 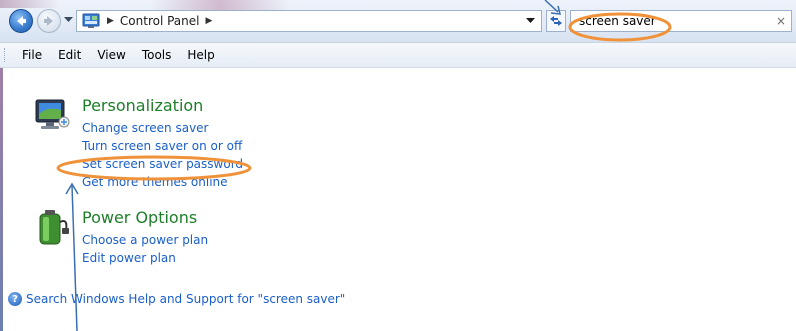 I want to click on edit-power-plan-link: Edit power plan, so click(x=129, y=258).